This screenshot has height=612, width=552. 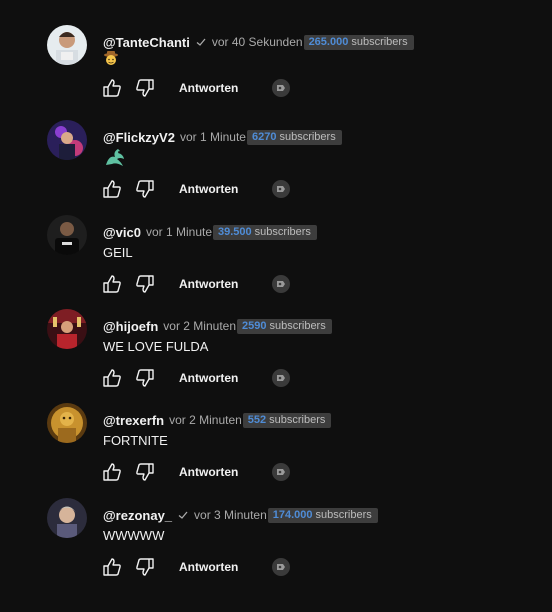 I want to click on author-handle: @TanteChanti, so click(x=146, y=42).